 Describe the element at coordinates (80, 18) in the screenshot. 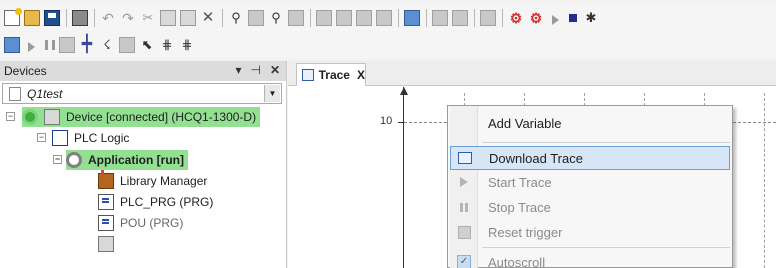

I see `print-icon` at that location.